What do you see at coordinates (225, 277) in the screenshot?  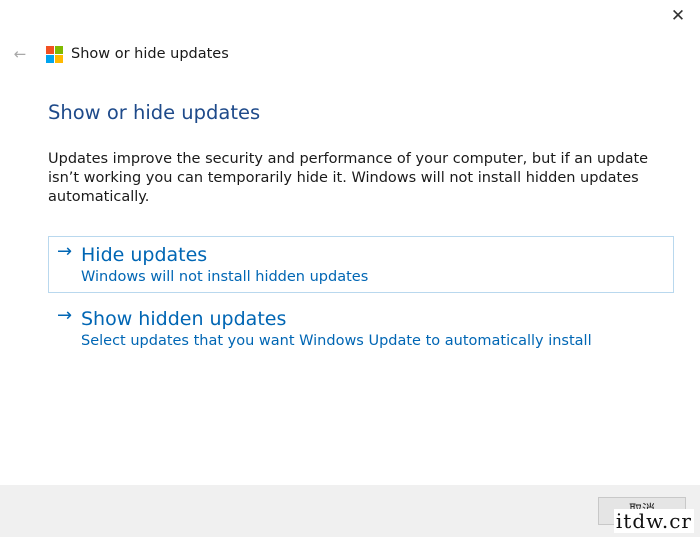 I see `option-subtitle: Windows will not install hidden updates` at bounding box center [225, 277].